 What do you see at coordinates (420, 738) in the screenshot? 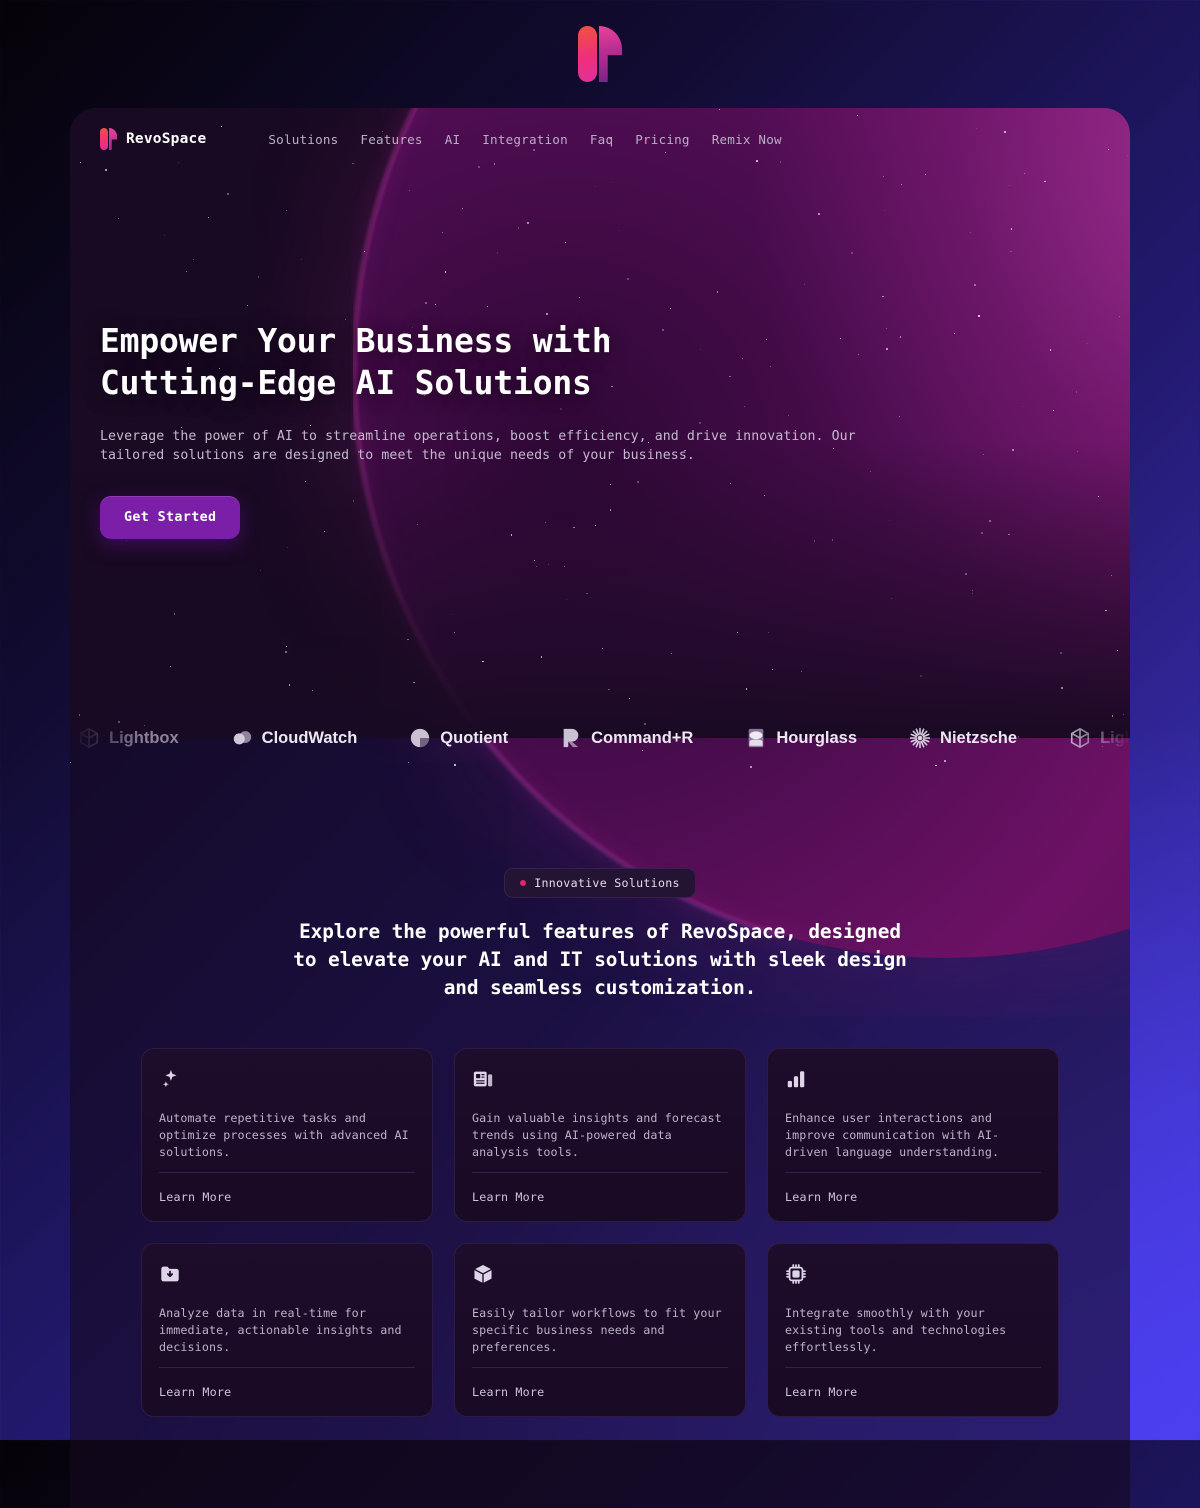
I see `circle-slice-icon` at bounding box center [420, 738].